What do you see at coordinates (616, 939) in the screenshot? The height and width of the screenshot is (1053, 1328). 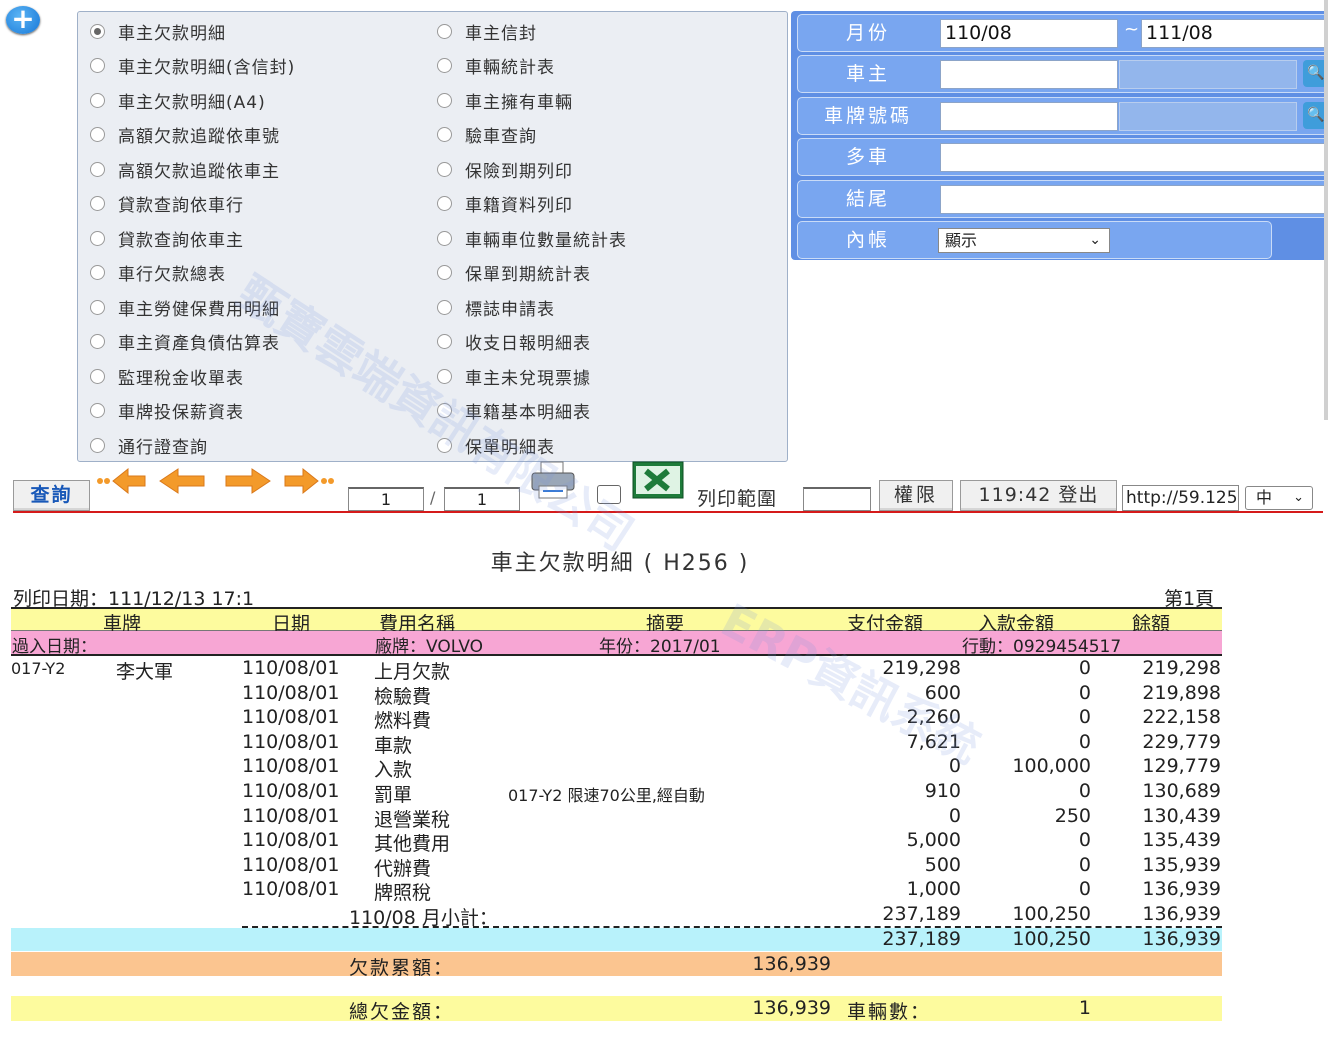 I see `total-row: 237,189 100,250 136,939` at bounding box center [616, 939].